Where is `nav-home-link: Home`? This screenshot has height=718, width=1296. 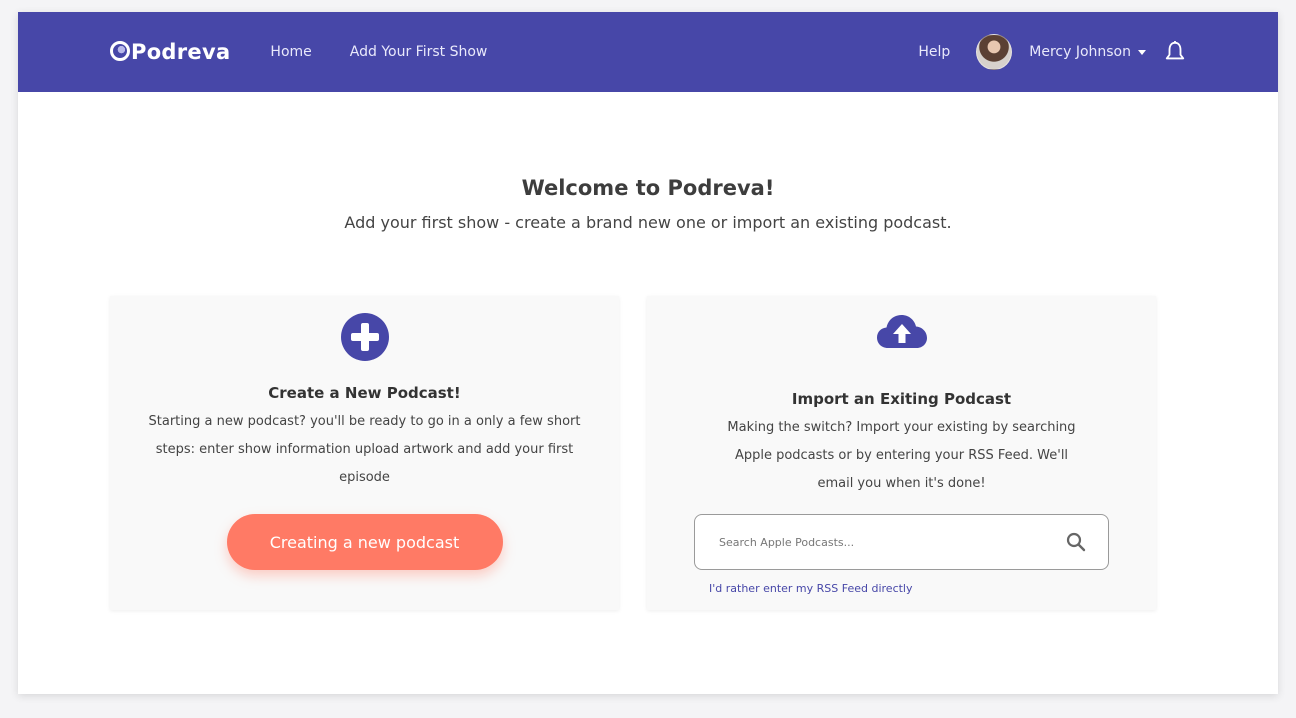
nav-home-link: Home is located at coordinates (290, 52).